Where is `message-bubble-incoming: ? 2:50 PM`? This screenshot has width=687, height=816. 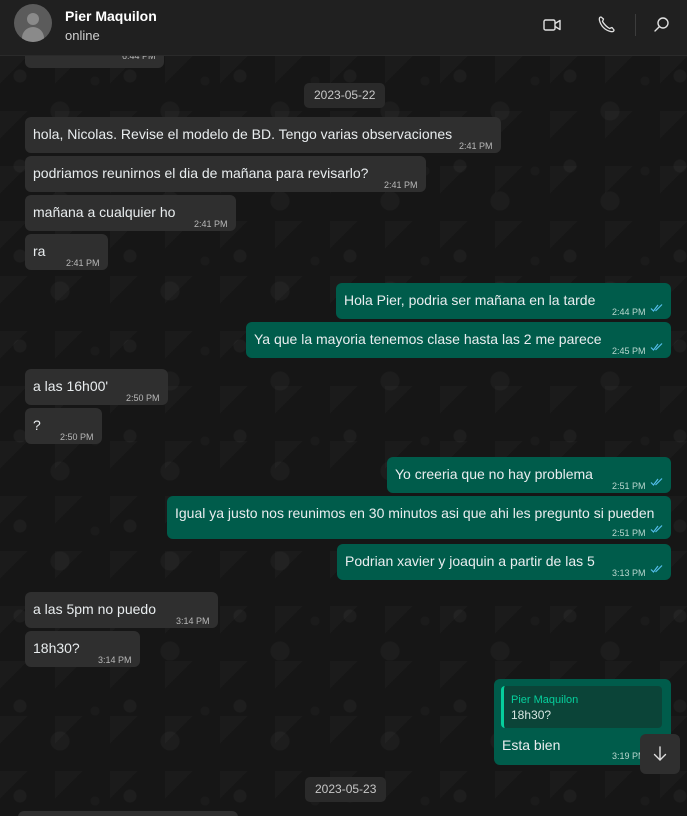 message-bubble-incoming: ? 2:50 PM is located at coordinates (63, 426).